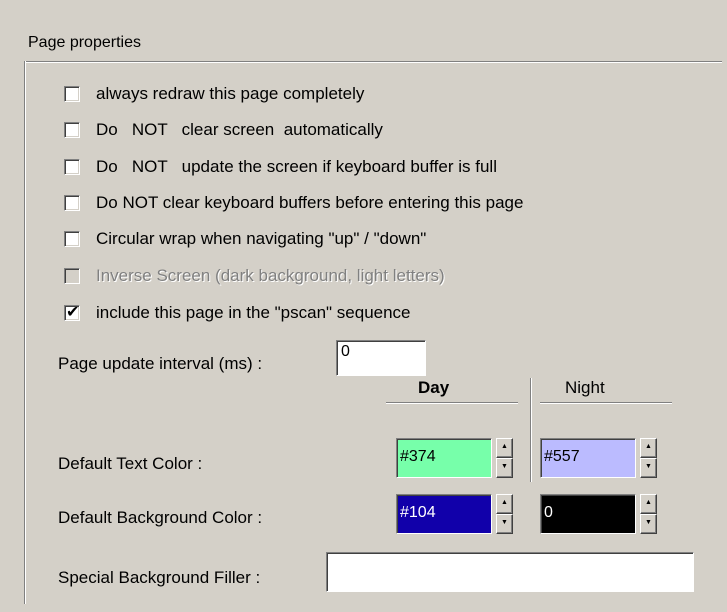 The width and height of the screenshot is (727, 612). Describe the element at coordinates (160, 517) in the screenshot. I see `background-color-label: Default Background Color :` at that location.